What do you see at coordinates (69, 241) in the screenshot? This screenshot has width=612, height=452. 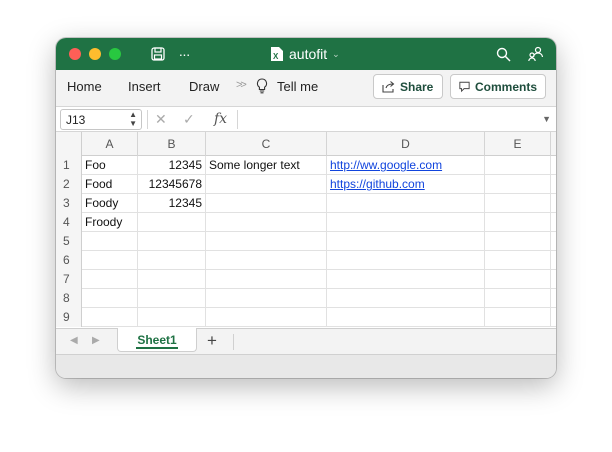 I see `row-header: 5` at bounding box center [69, 241].